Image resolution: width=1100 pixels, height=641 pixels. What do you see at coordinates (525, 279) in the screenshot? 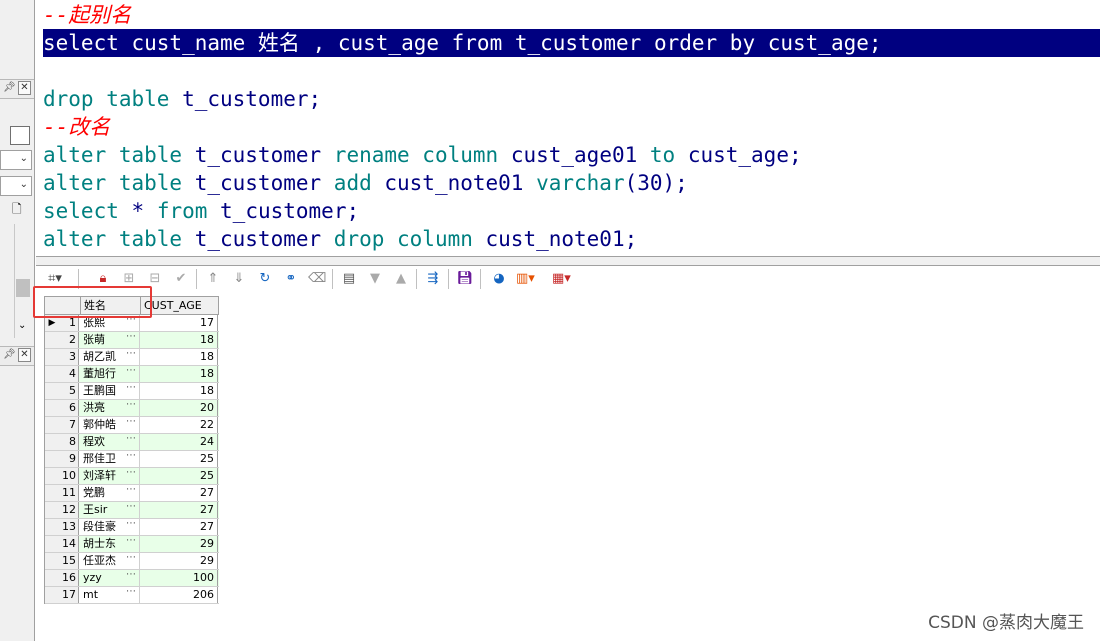
I see `chart-icon: ▥▾` at bounding box center [525, 279].